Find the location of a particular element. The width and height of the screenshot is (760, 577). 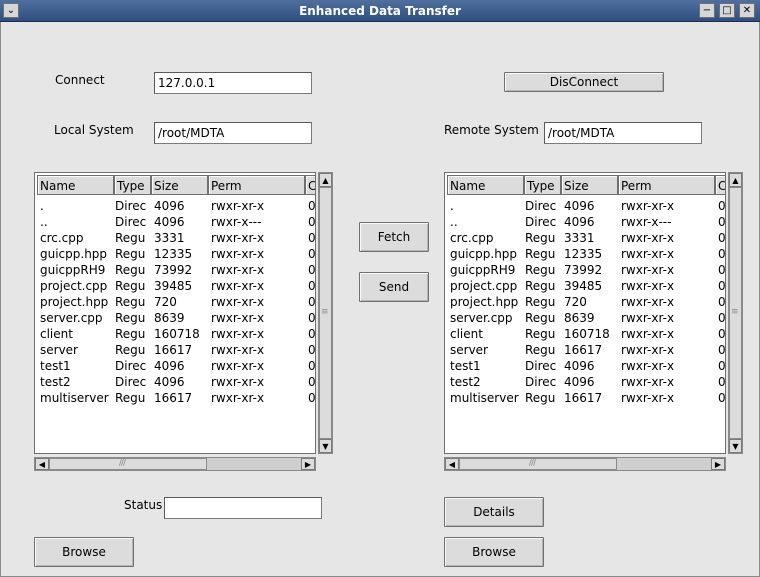

cell-size: 160718 is located at coordinates (587, 334).